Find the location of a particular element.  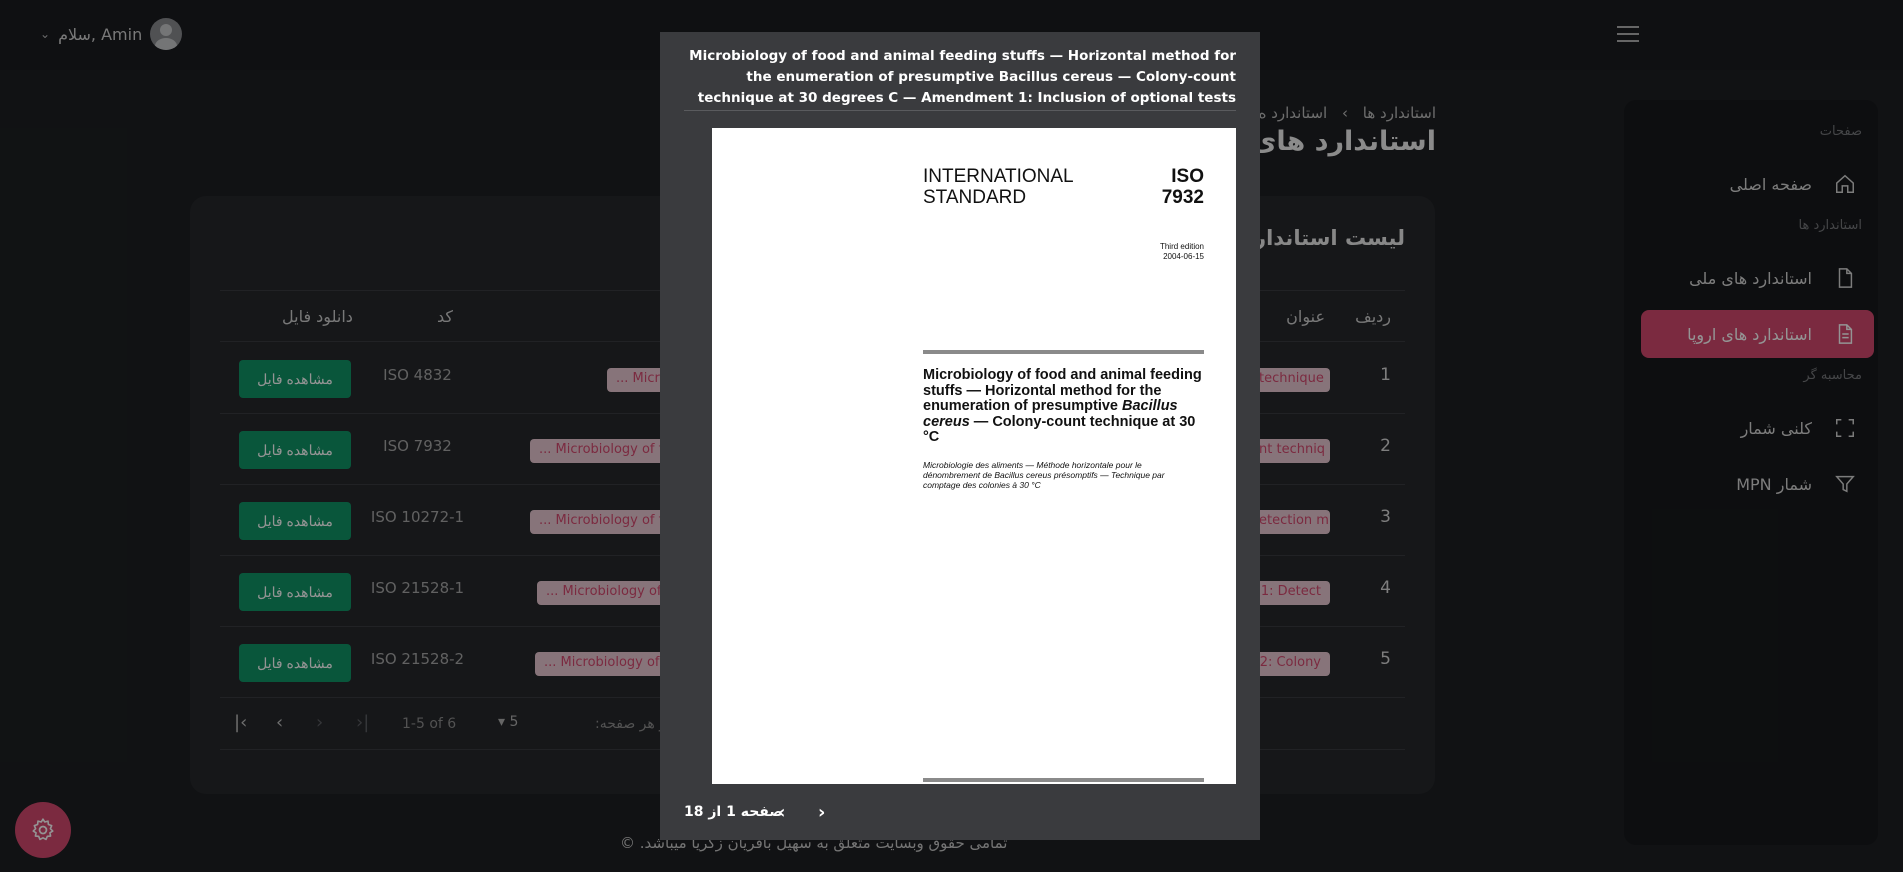

modal-pagination: صفحه 1 از 18 ‹ › is located at coordinates (960, 814).